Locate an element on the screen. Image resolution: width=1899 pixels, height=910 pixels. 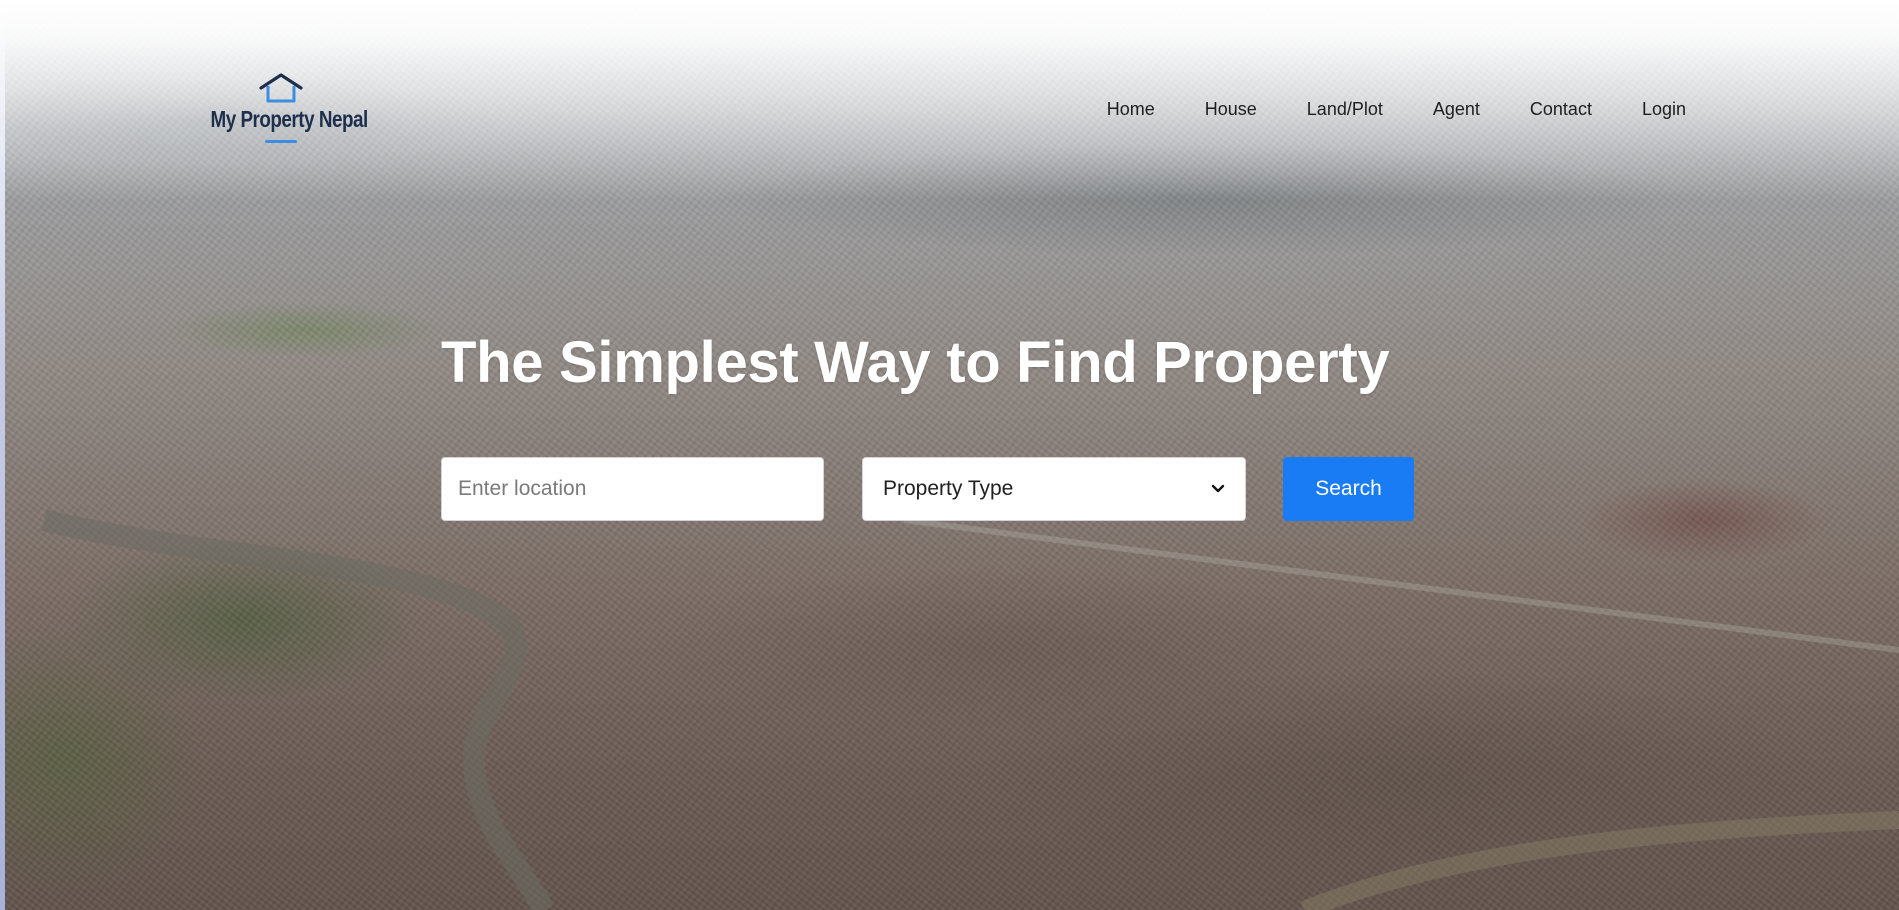
brand-logo: My Property Nepal is located at coordinates (281, 109).